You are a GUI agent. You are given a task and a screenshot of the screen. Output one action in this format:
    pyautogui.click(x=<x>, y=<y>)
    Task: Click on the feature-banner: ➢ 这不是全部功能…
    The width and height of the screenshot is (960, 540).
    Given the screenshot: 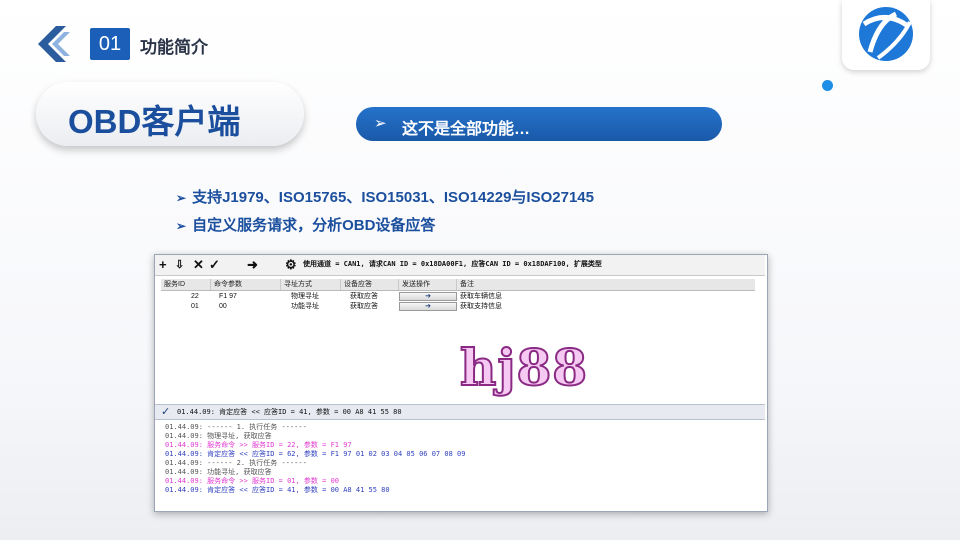 What is the action you would take?
    pyautogui.click(x=539, y=124)
    